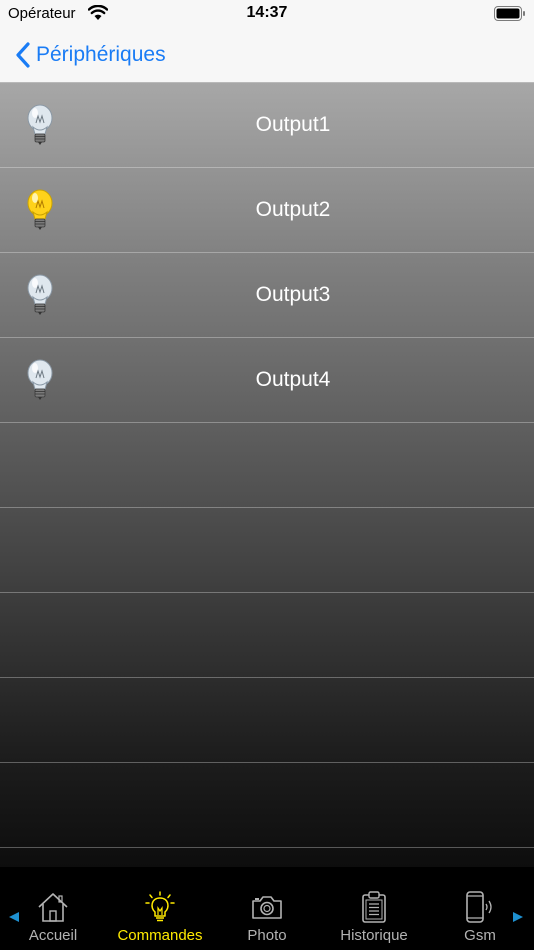  I want to click on output-label: Output1, so click(293, 124).